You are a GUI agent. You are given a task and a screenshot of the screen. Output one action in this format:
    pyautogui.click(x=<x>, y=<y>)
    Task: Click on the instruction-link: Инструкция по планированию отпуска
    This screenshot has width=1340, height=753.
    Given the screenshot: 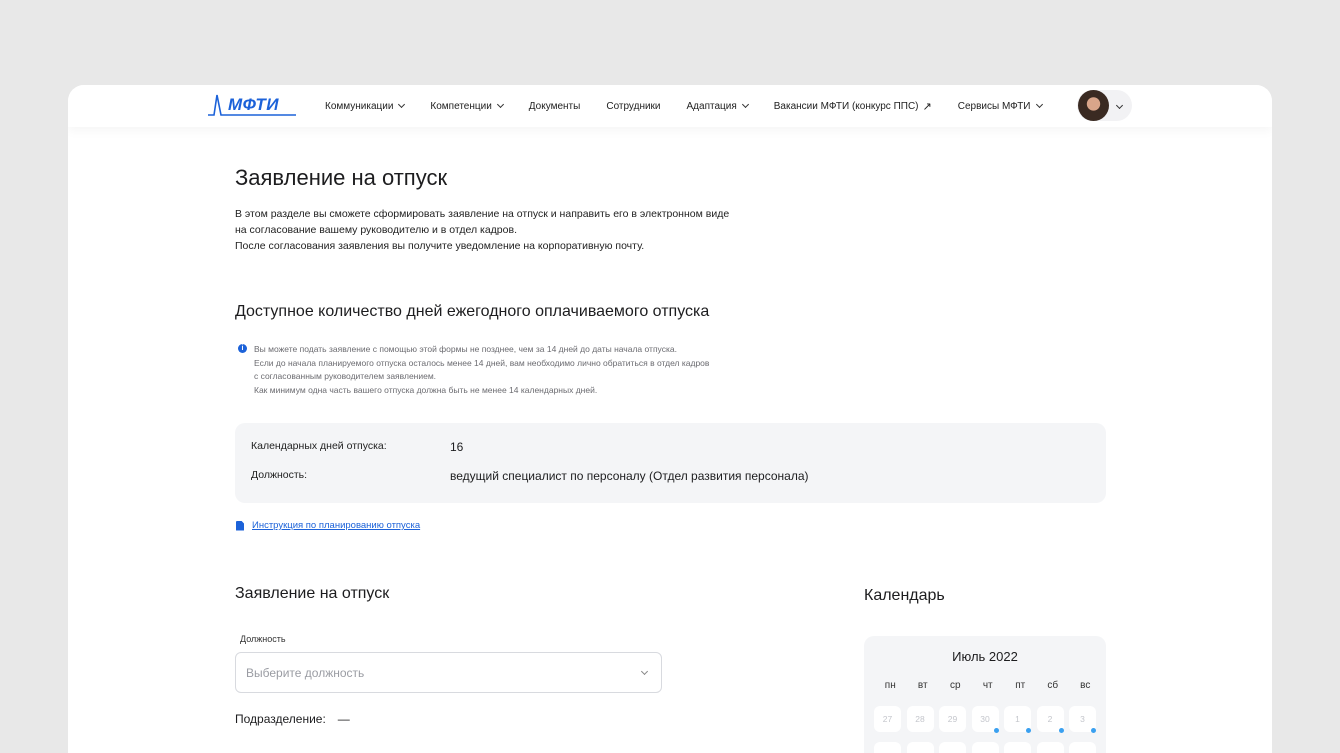 What is the action you would take?
    pyautogui.click(x=328, y=525)
    